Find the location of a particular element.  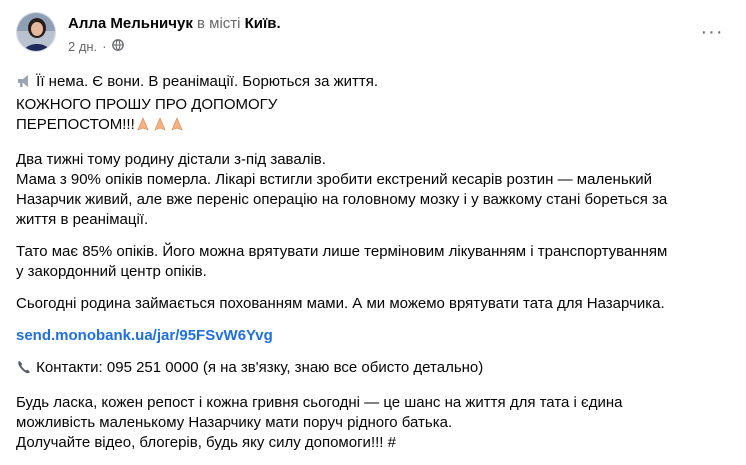

text-line: у закордонний центр опіків. is located at coordinates (111, 271).